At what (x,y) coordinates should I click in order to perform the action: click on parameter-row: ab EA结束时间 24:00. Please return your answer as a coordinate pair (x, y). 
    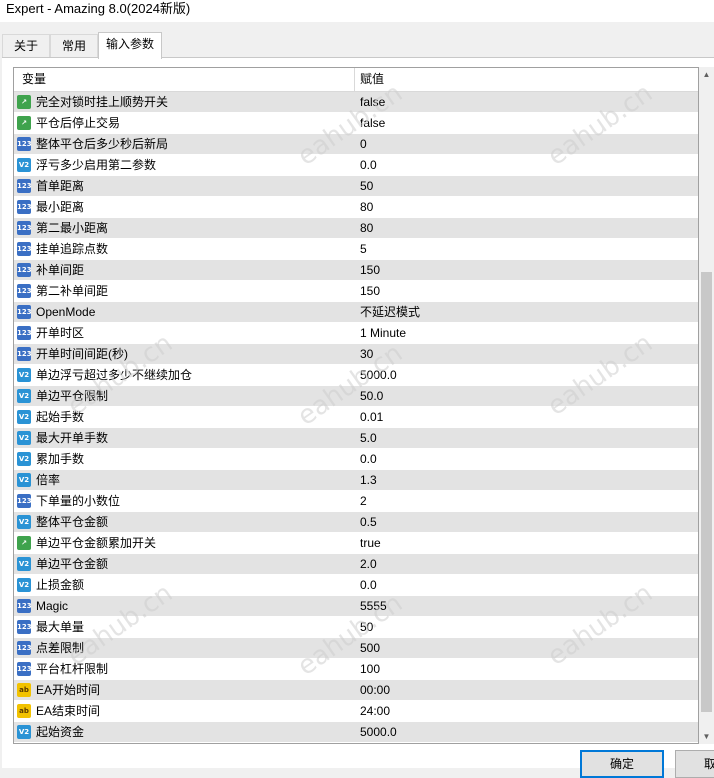
    Looking at the image, I should click on (356, 711).